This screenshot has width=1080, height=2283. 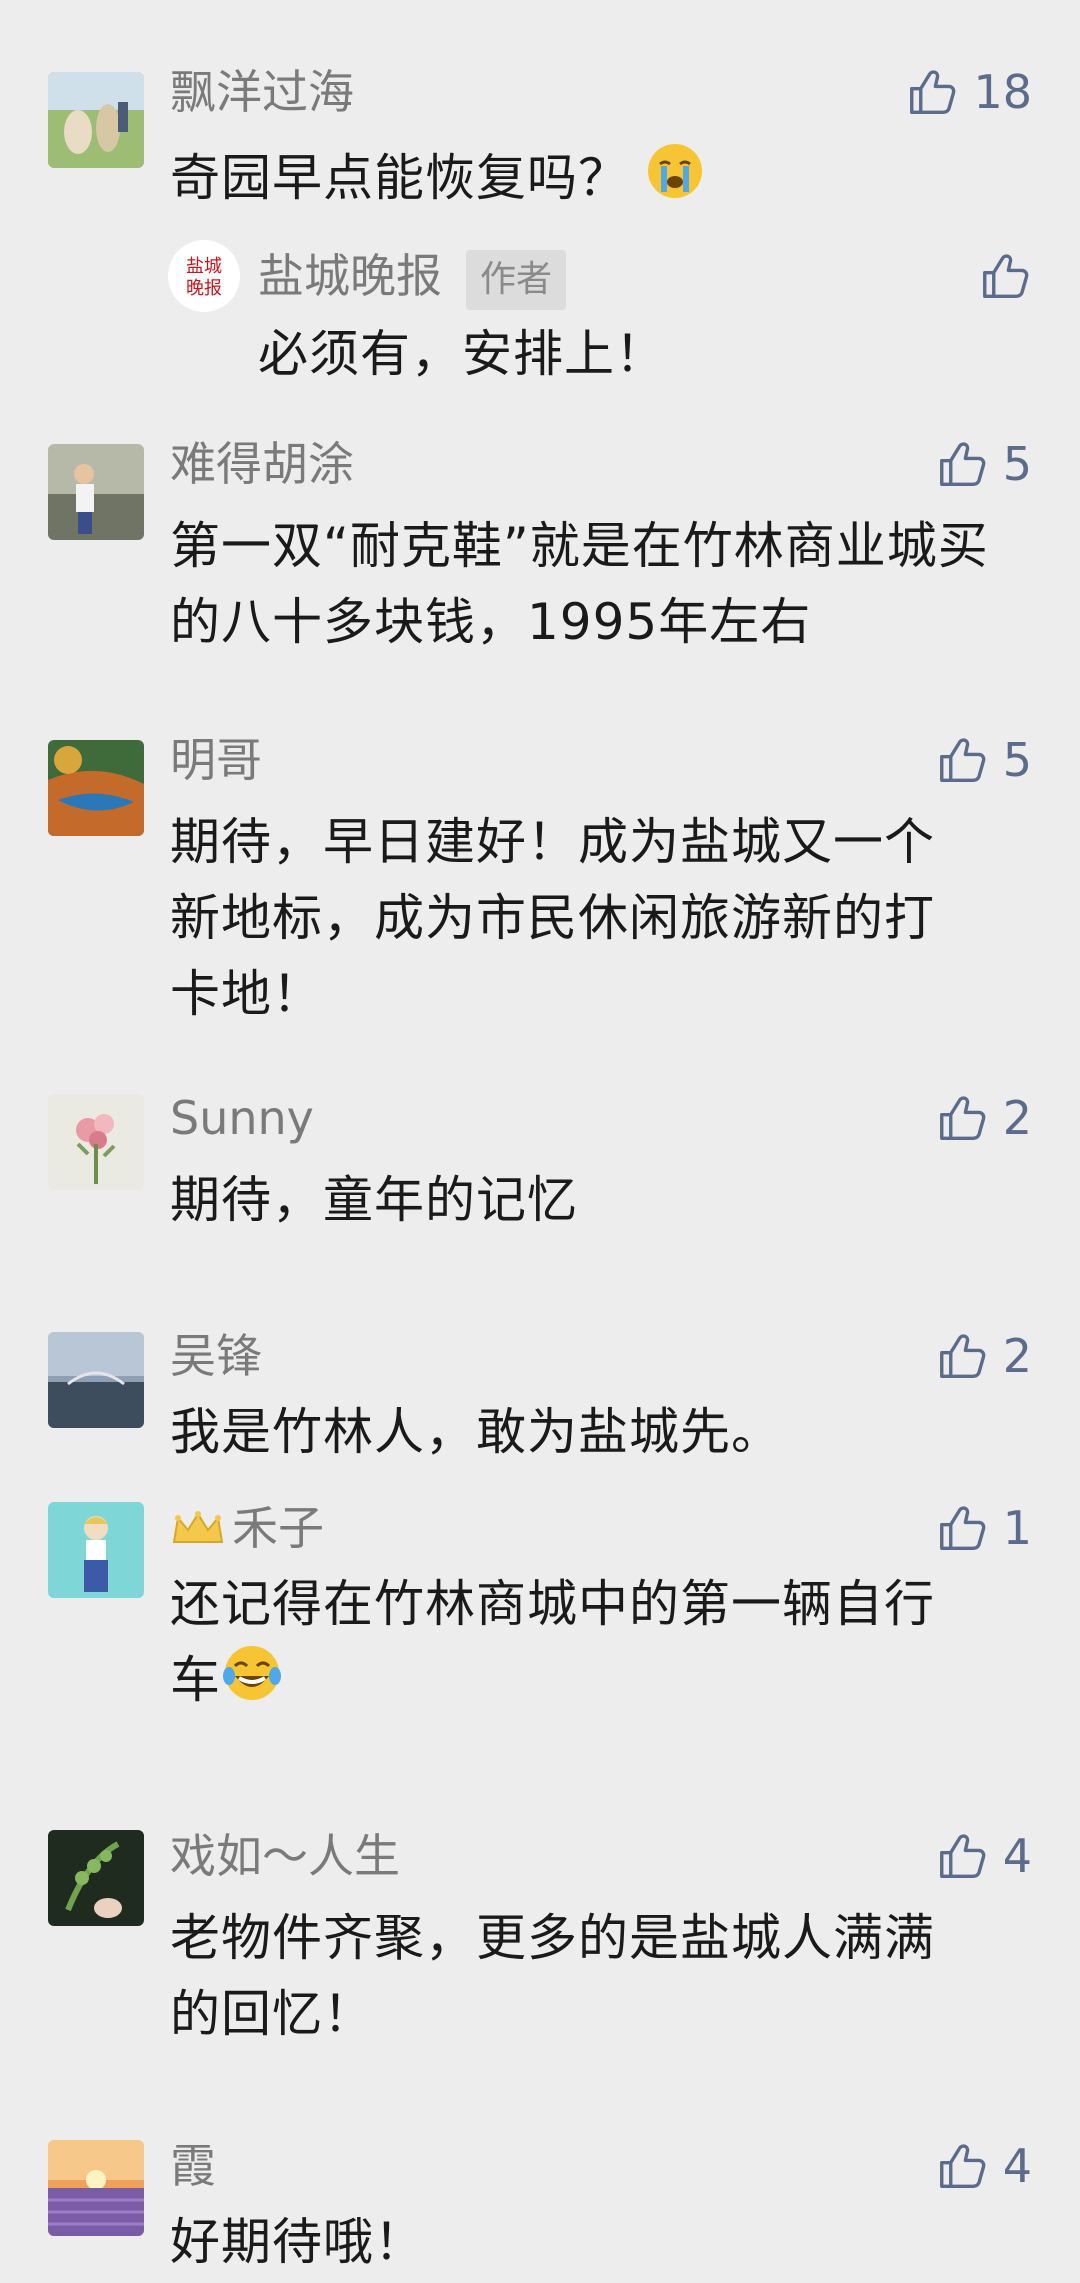 What do you see at coordinates (552, 842) in the screenshot?
I see `comment-text-line: 期待，早日建好！成为盐城又一个` at bounding box center [552, 842].